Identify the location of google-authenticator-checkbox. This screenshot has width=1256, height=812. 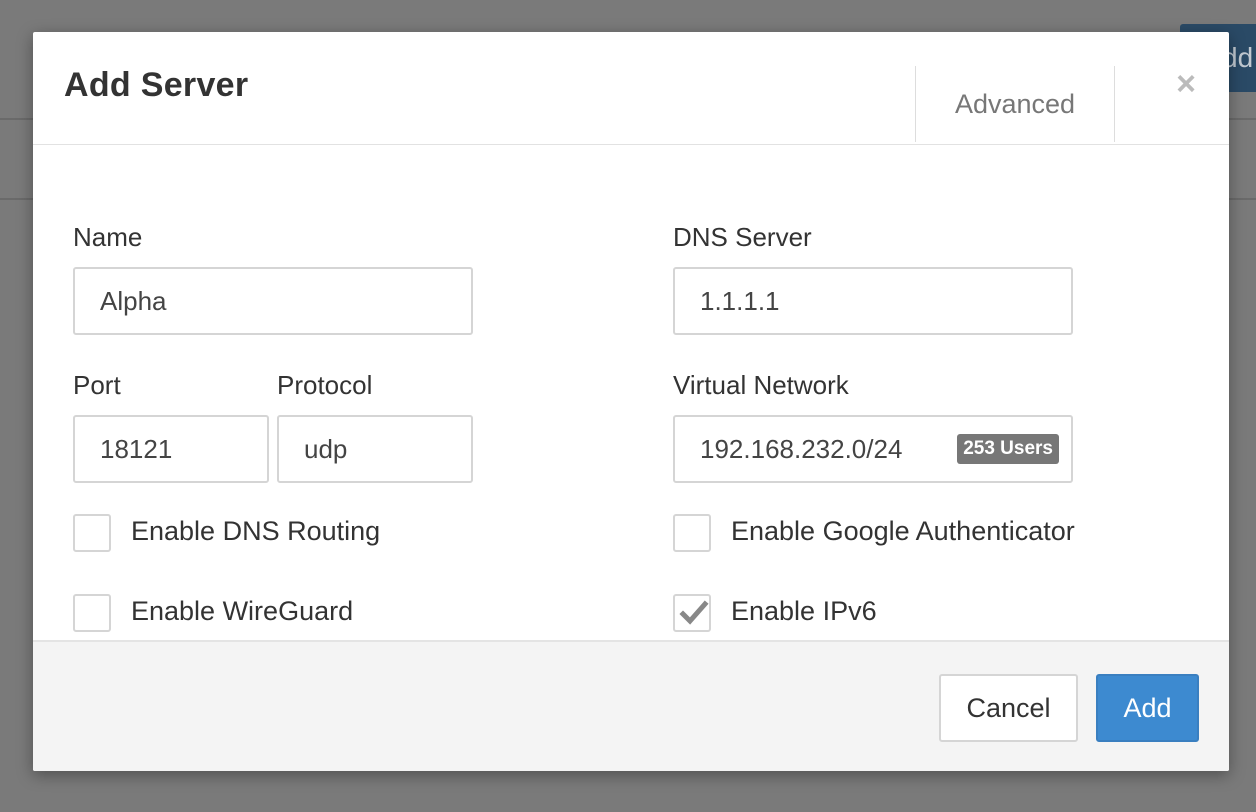
(692, 533).